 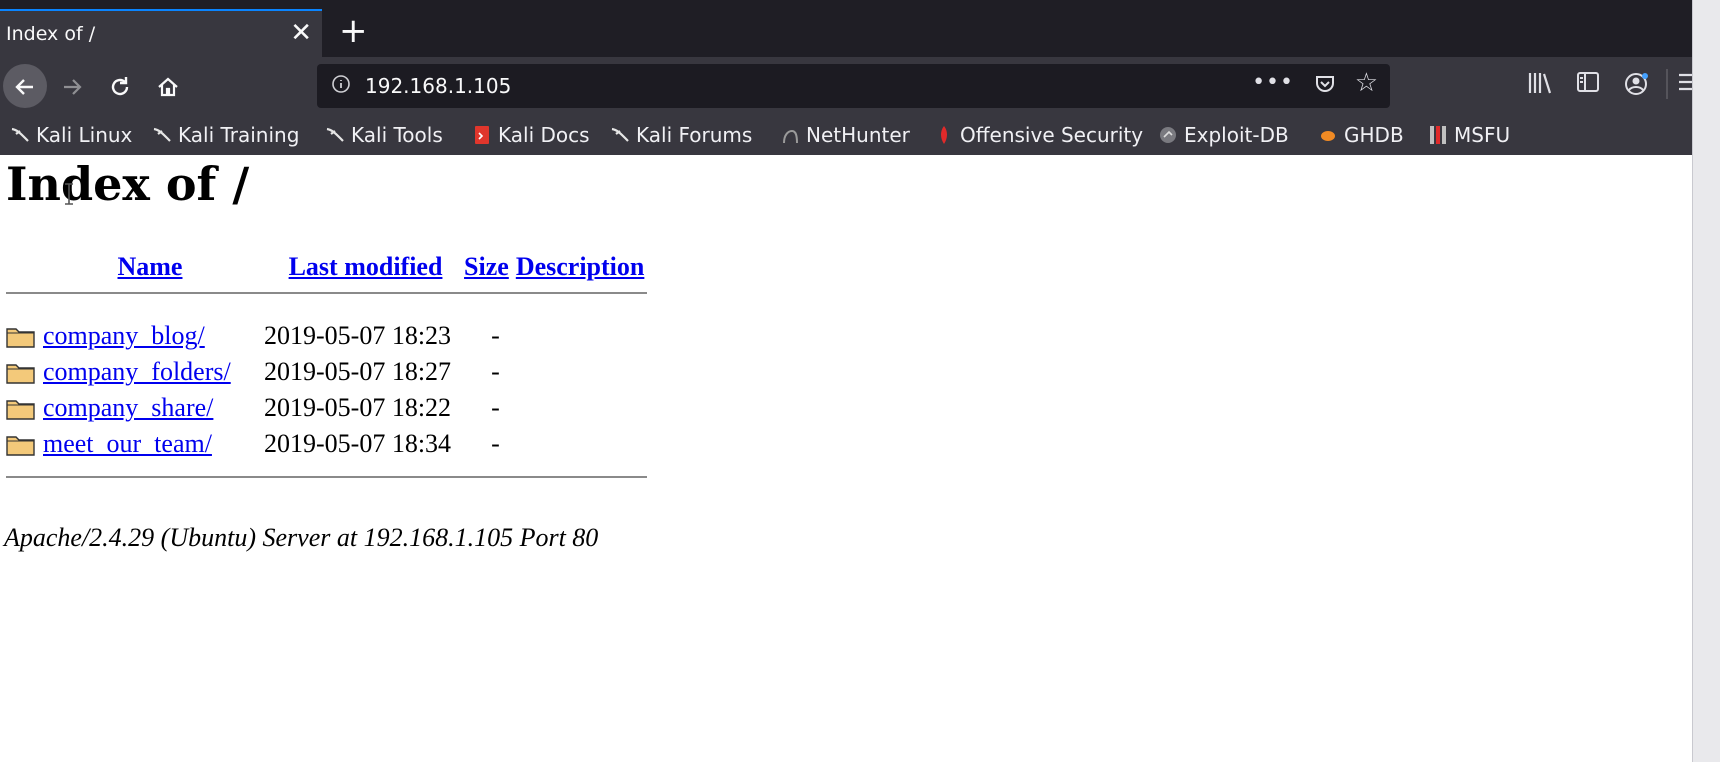 I want to click on forward-arrow-icon, so click(x=73, y=87).